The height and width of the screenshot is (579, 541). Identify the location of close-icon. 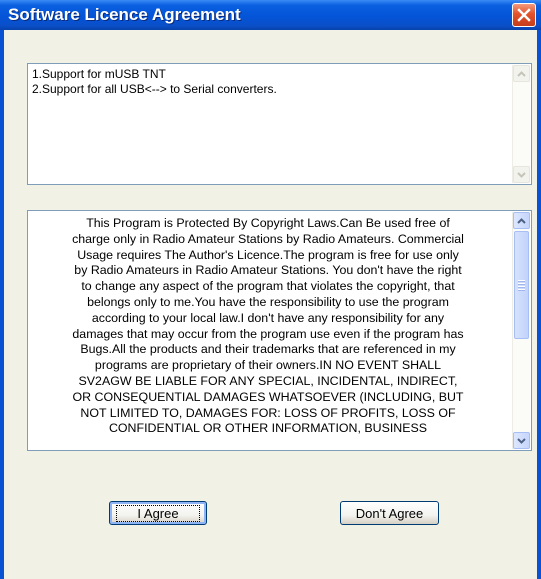
(524, 15).